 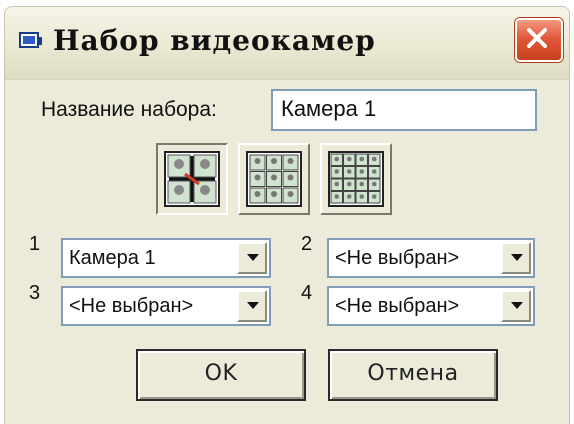 I want to click on camera-select-3: <Не выбран>, so click(x=166, y=306).